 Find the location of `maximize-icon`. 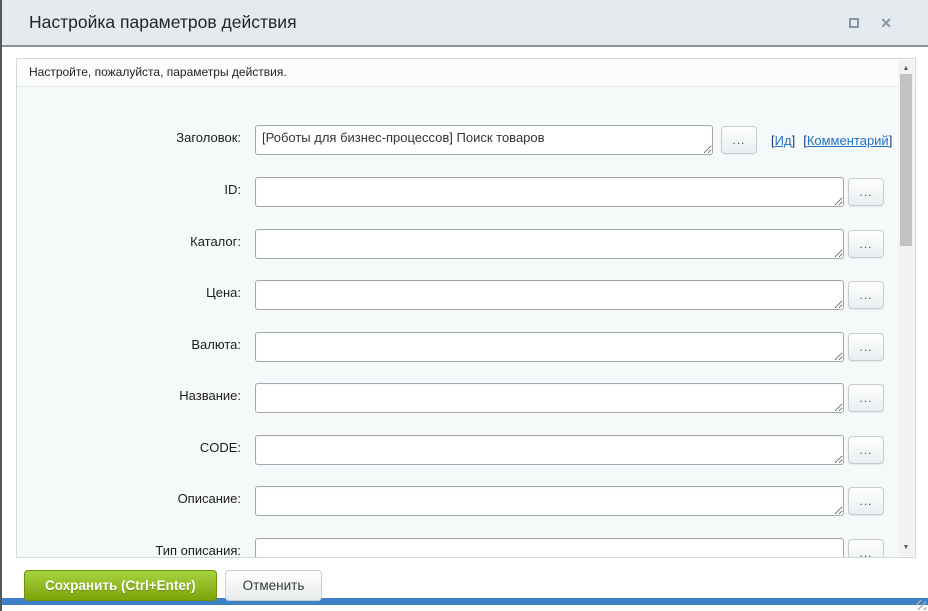

maximize-icon is located at coordinates (854, 22).